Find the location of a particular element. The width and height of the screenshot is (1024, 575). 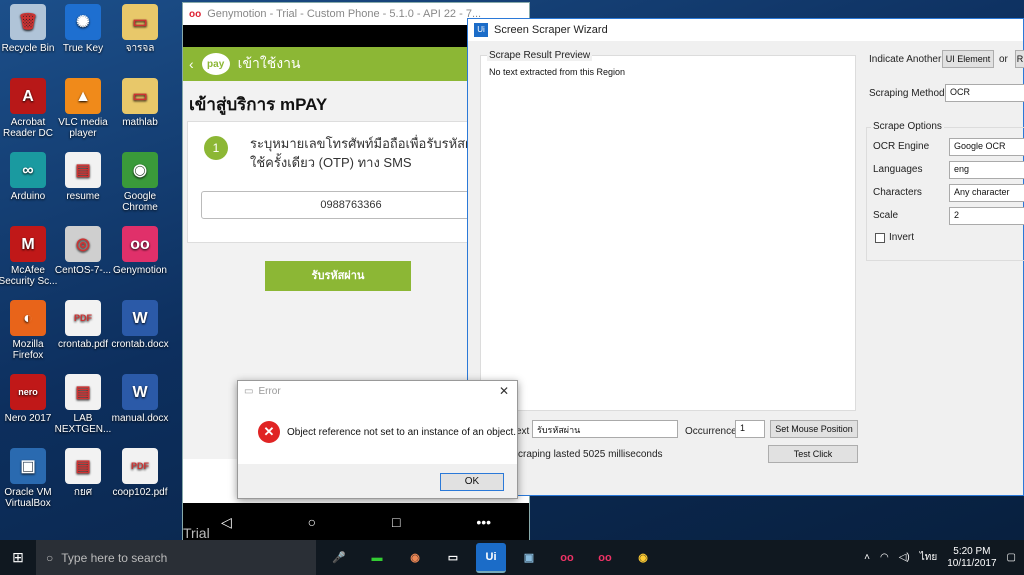

desktop-icon: nero Nero 2017 is located at coordinates (29, 399).